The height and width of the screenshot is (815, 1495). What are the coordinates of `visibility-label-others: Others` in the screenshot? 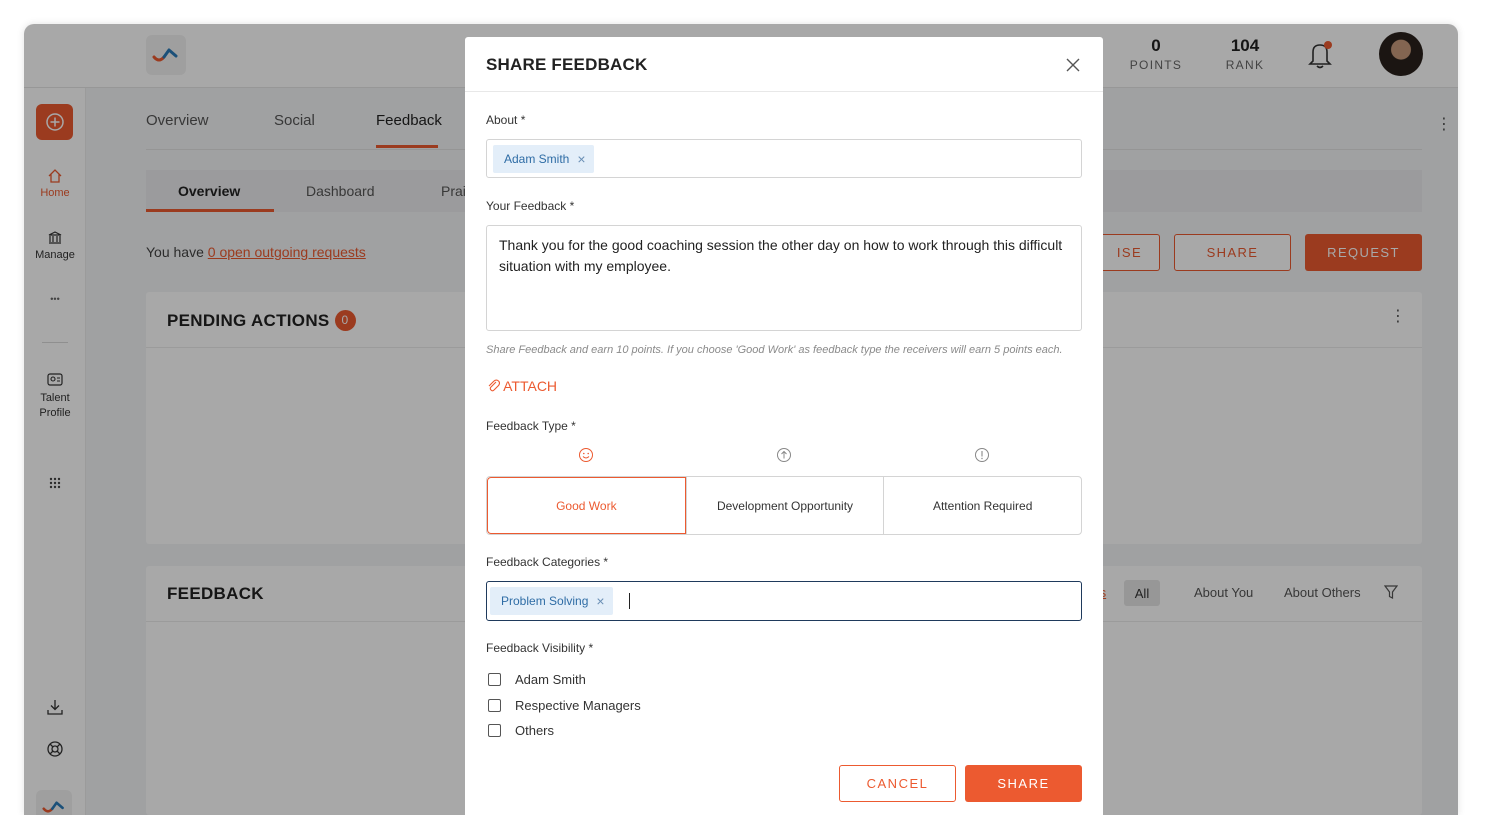 It's located at (535, 730).